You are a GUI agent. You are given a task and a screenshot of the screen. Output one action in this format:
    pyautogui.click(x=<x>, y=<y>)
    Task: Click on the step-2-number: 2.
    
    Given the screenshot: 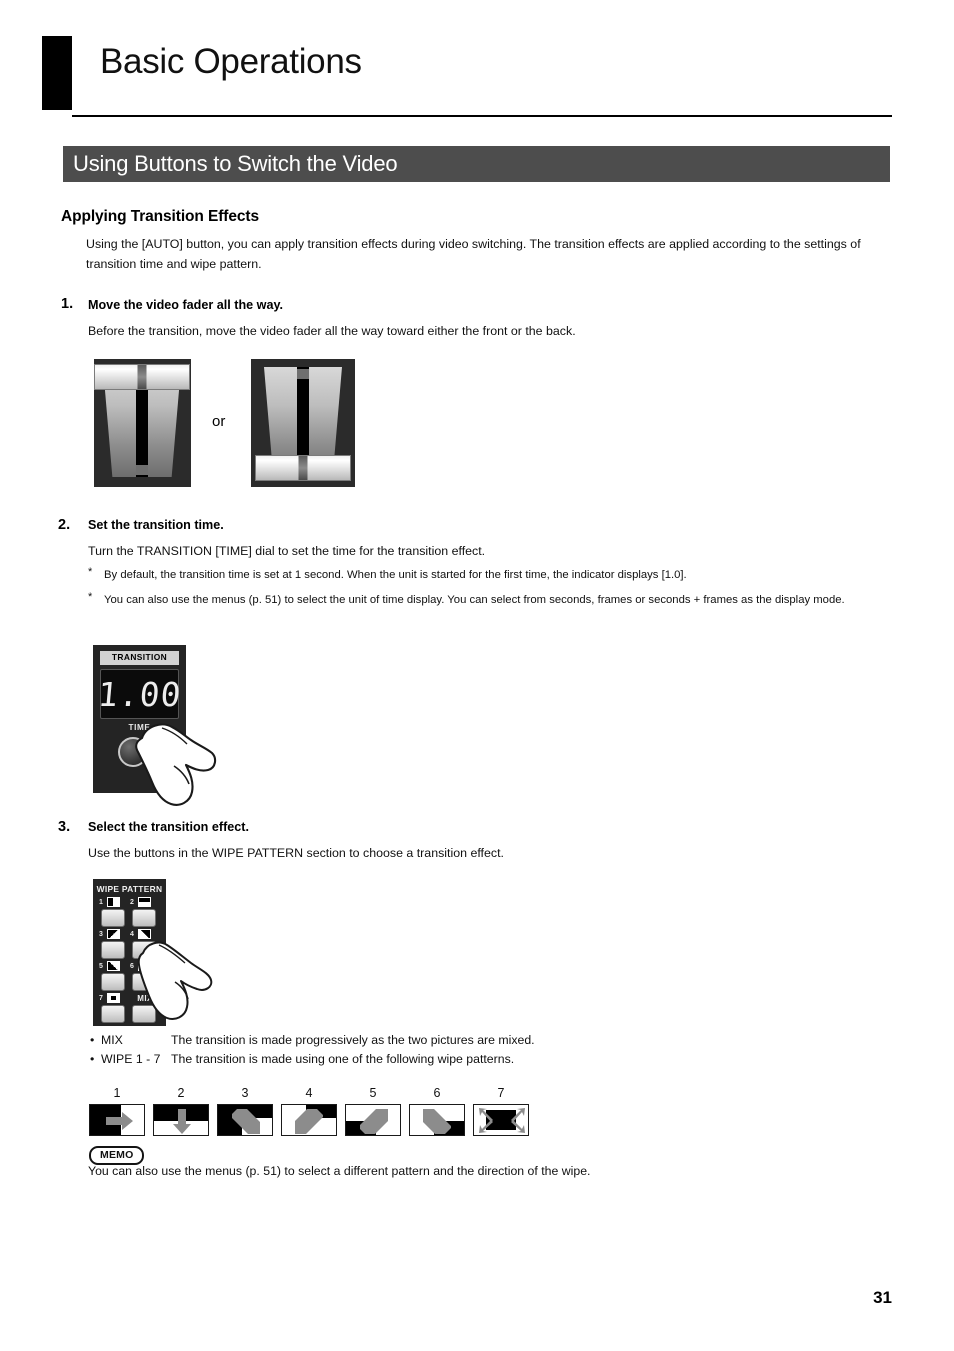 What is the action you would take?
    pyautogui.click(x=64, y=525)
    